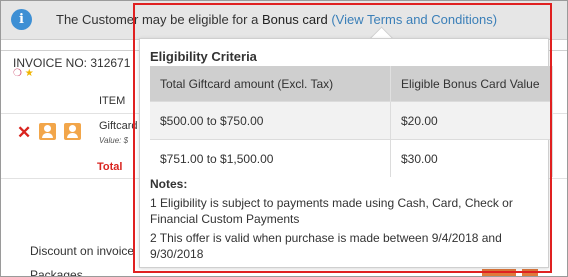 The height and width of the screenshot is (277, 568). I want to click on table-cell: $20.00, so click(471, 120).